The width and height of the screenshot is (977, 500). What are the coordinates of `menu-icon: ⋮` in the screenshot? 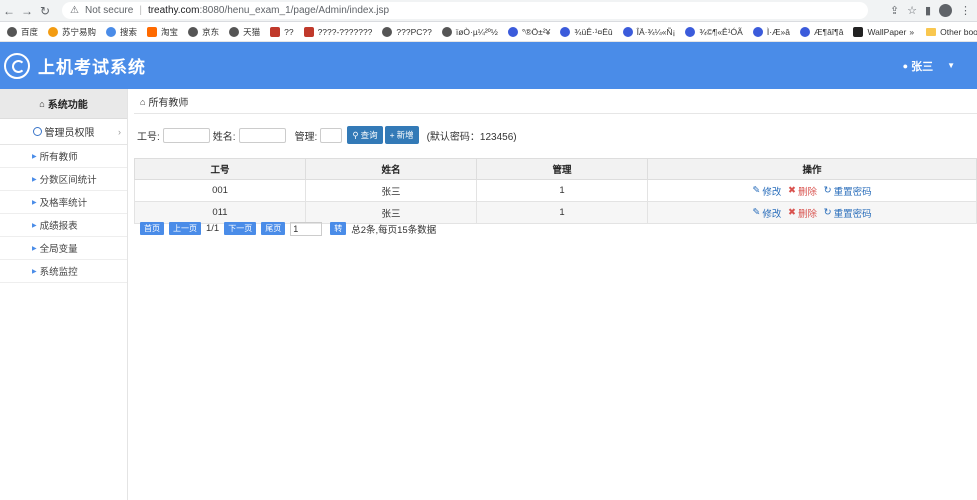 It's located at (965, 10).